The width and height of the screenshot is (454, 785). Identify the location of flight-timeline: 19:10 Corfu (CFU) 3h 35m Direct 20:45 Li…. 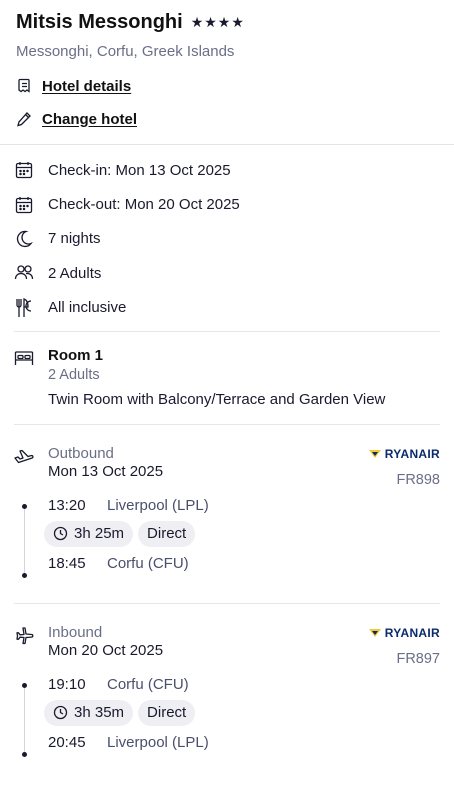
(227, 716).